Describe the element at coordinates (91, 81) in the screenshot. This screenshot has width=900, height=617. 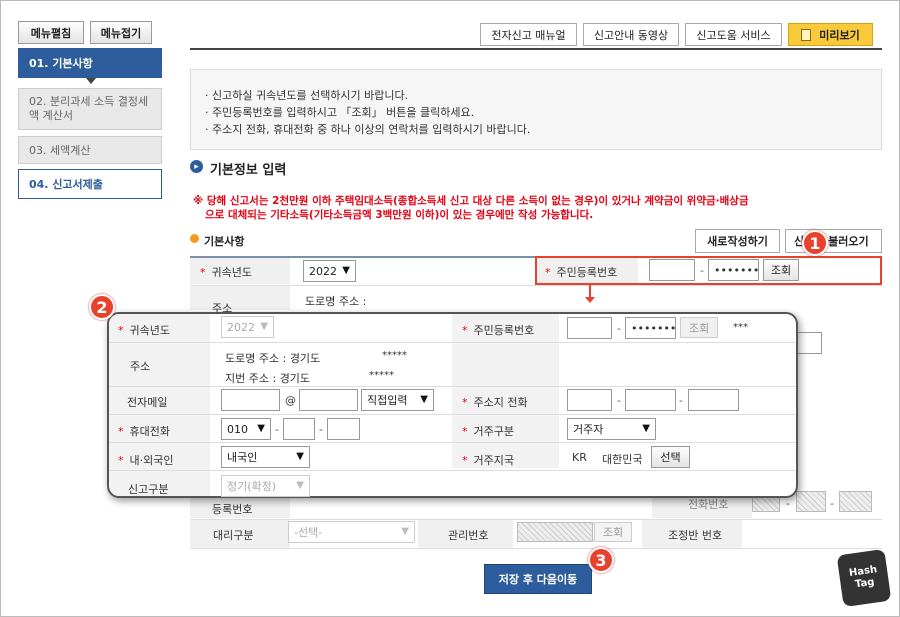
I see `step-arrow-icon` at that location.